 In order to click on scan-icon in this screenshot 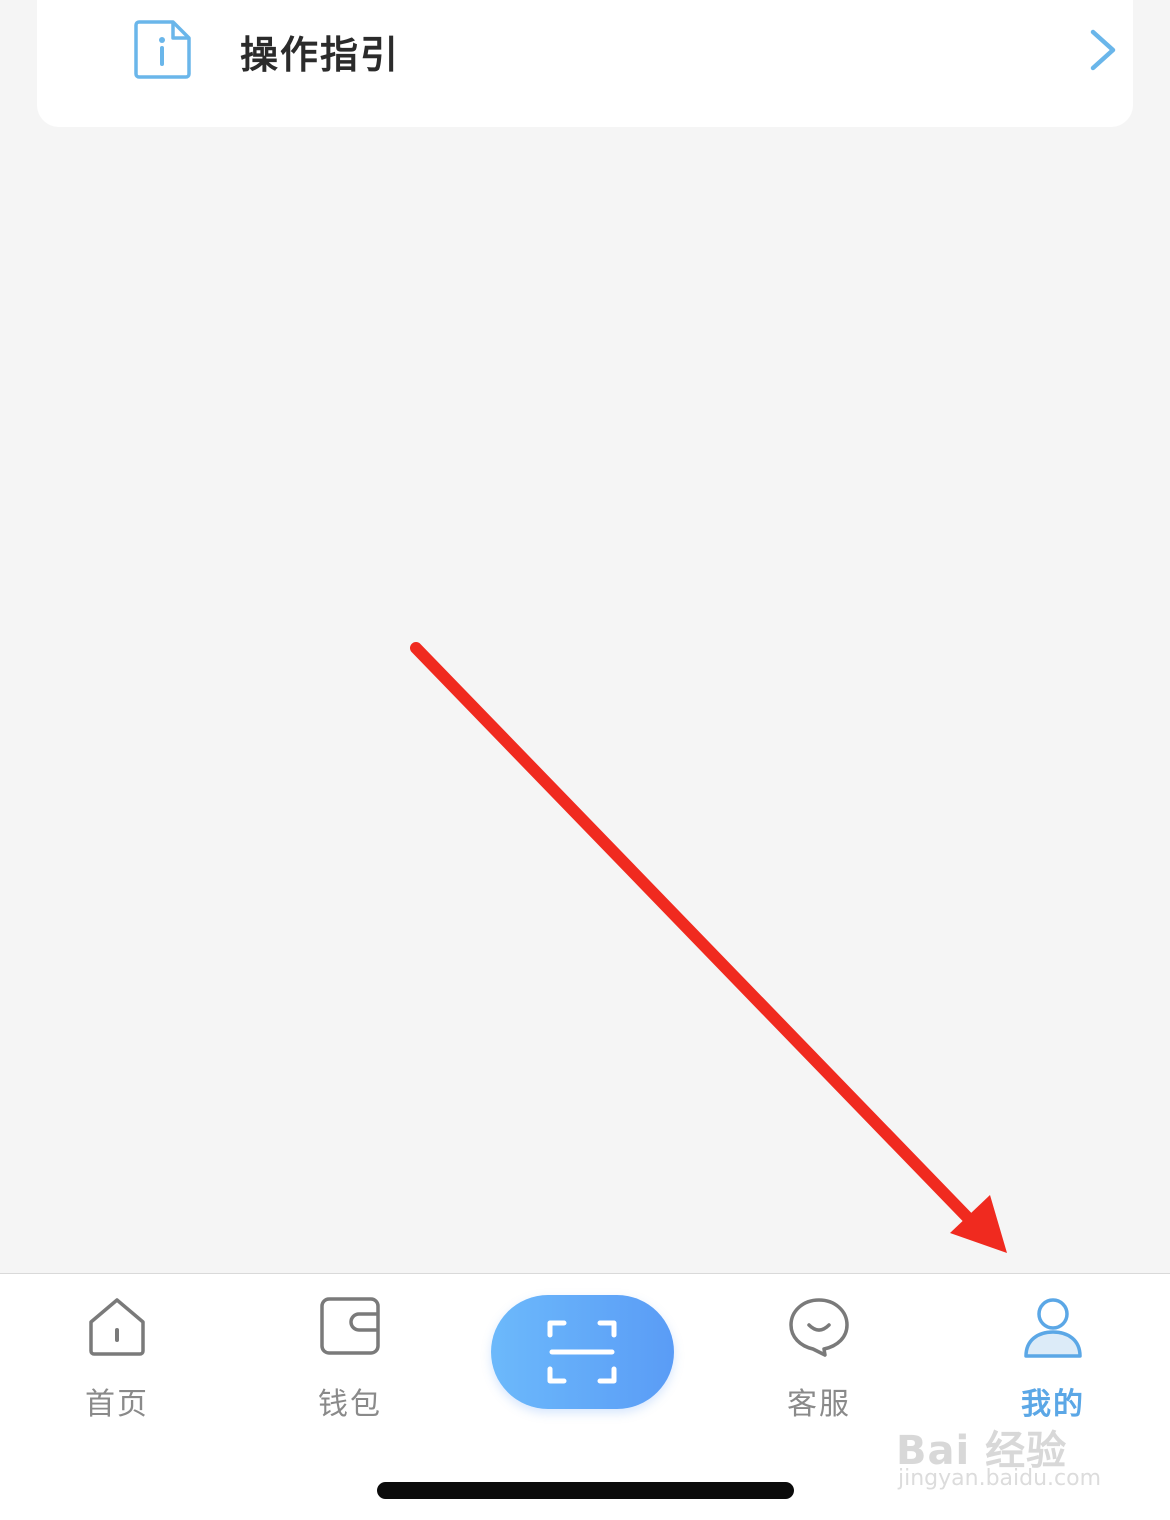, I will do `click(582, 1352)`.